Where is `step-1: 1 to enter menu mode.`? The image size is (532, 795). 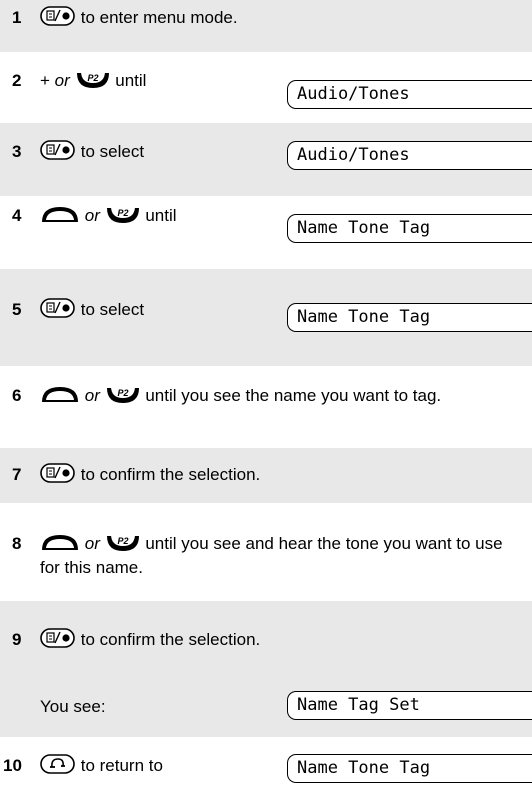 step-1: 1 to enter menu mode. is located at coordinates (266, 26).